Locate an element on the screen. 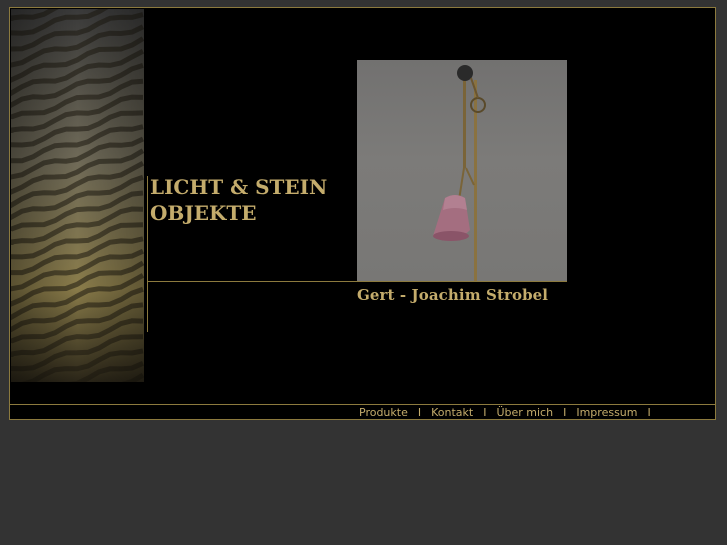  footer-nav: Produkte I Kontakt I Über mich I Impressum I is located at coordinates (362, 411).